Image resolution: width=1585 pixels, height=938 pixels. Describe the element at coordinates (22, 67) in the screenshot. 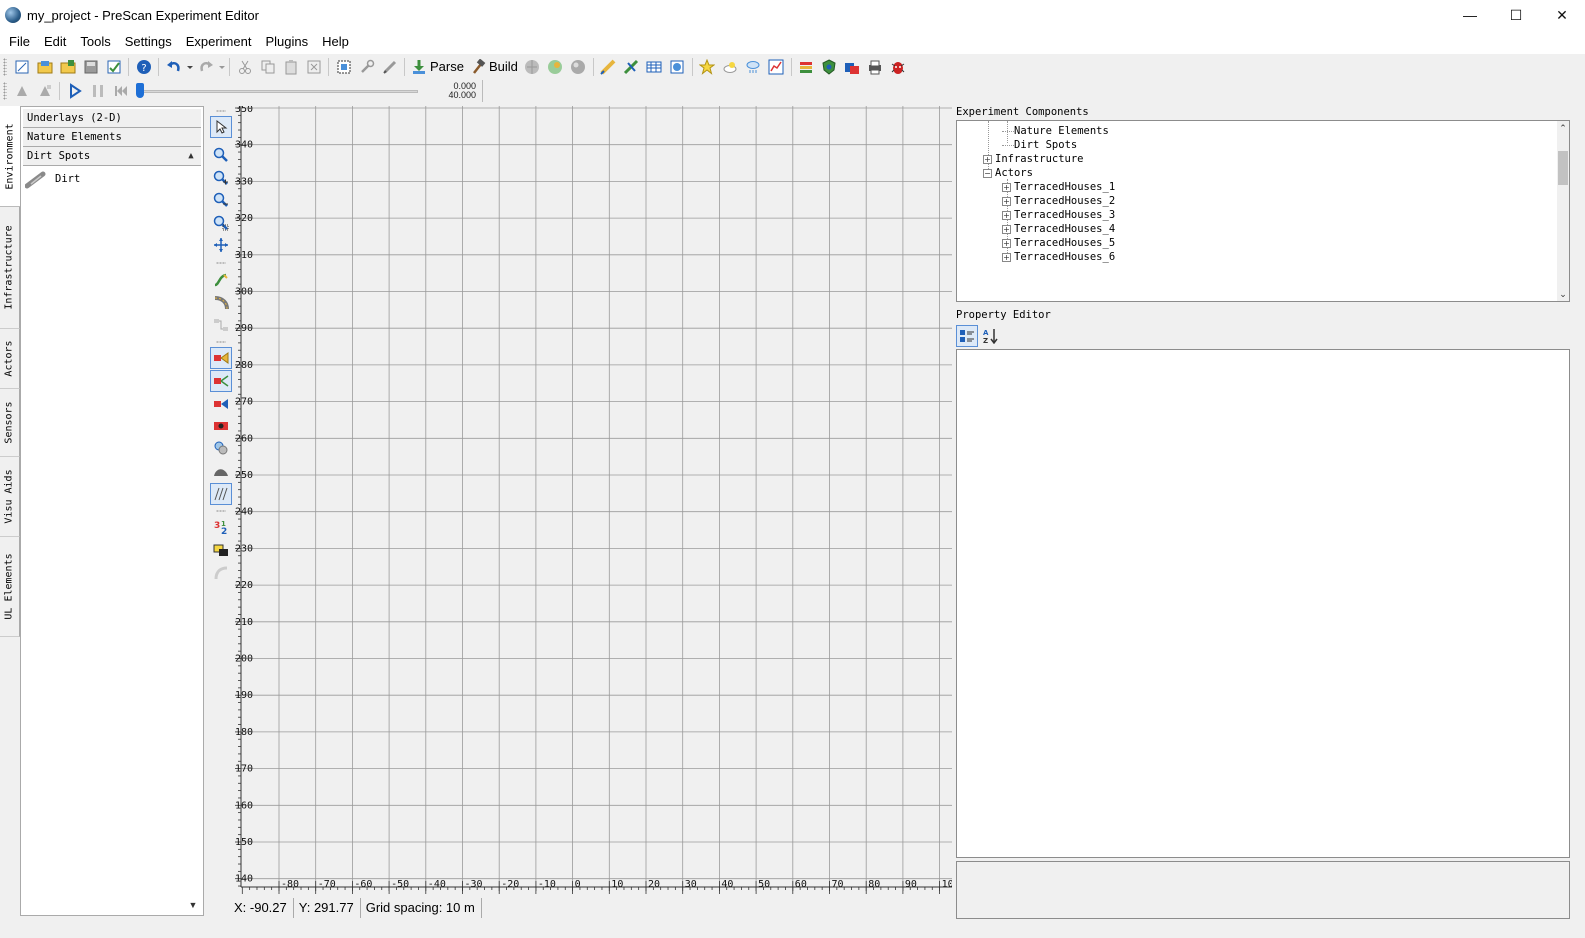

I see `new-file-button` at that location.